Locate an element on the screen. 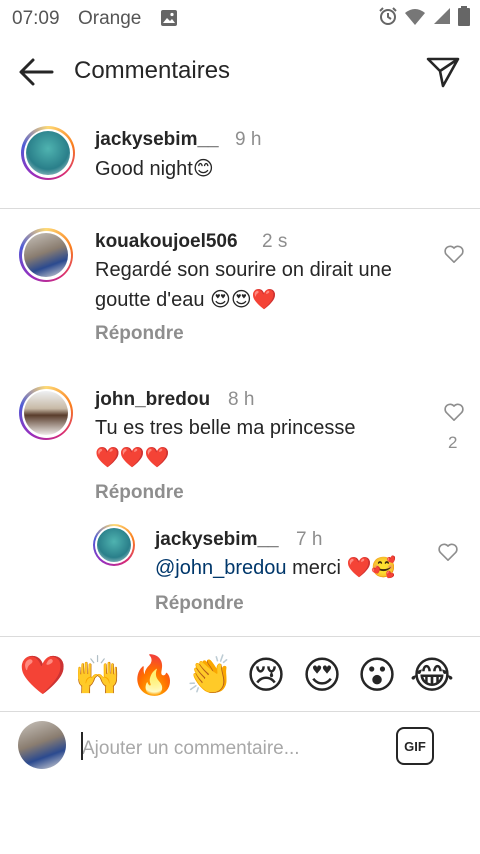 The height and width of the screenshot is (854, 480). back-arrow-icon is located at coordinates (36, 72).